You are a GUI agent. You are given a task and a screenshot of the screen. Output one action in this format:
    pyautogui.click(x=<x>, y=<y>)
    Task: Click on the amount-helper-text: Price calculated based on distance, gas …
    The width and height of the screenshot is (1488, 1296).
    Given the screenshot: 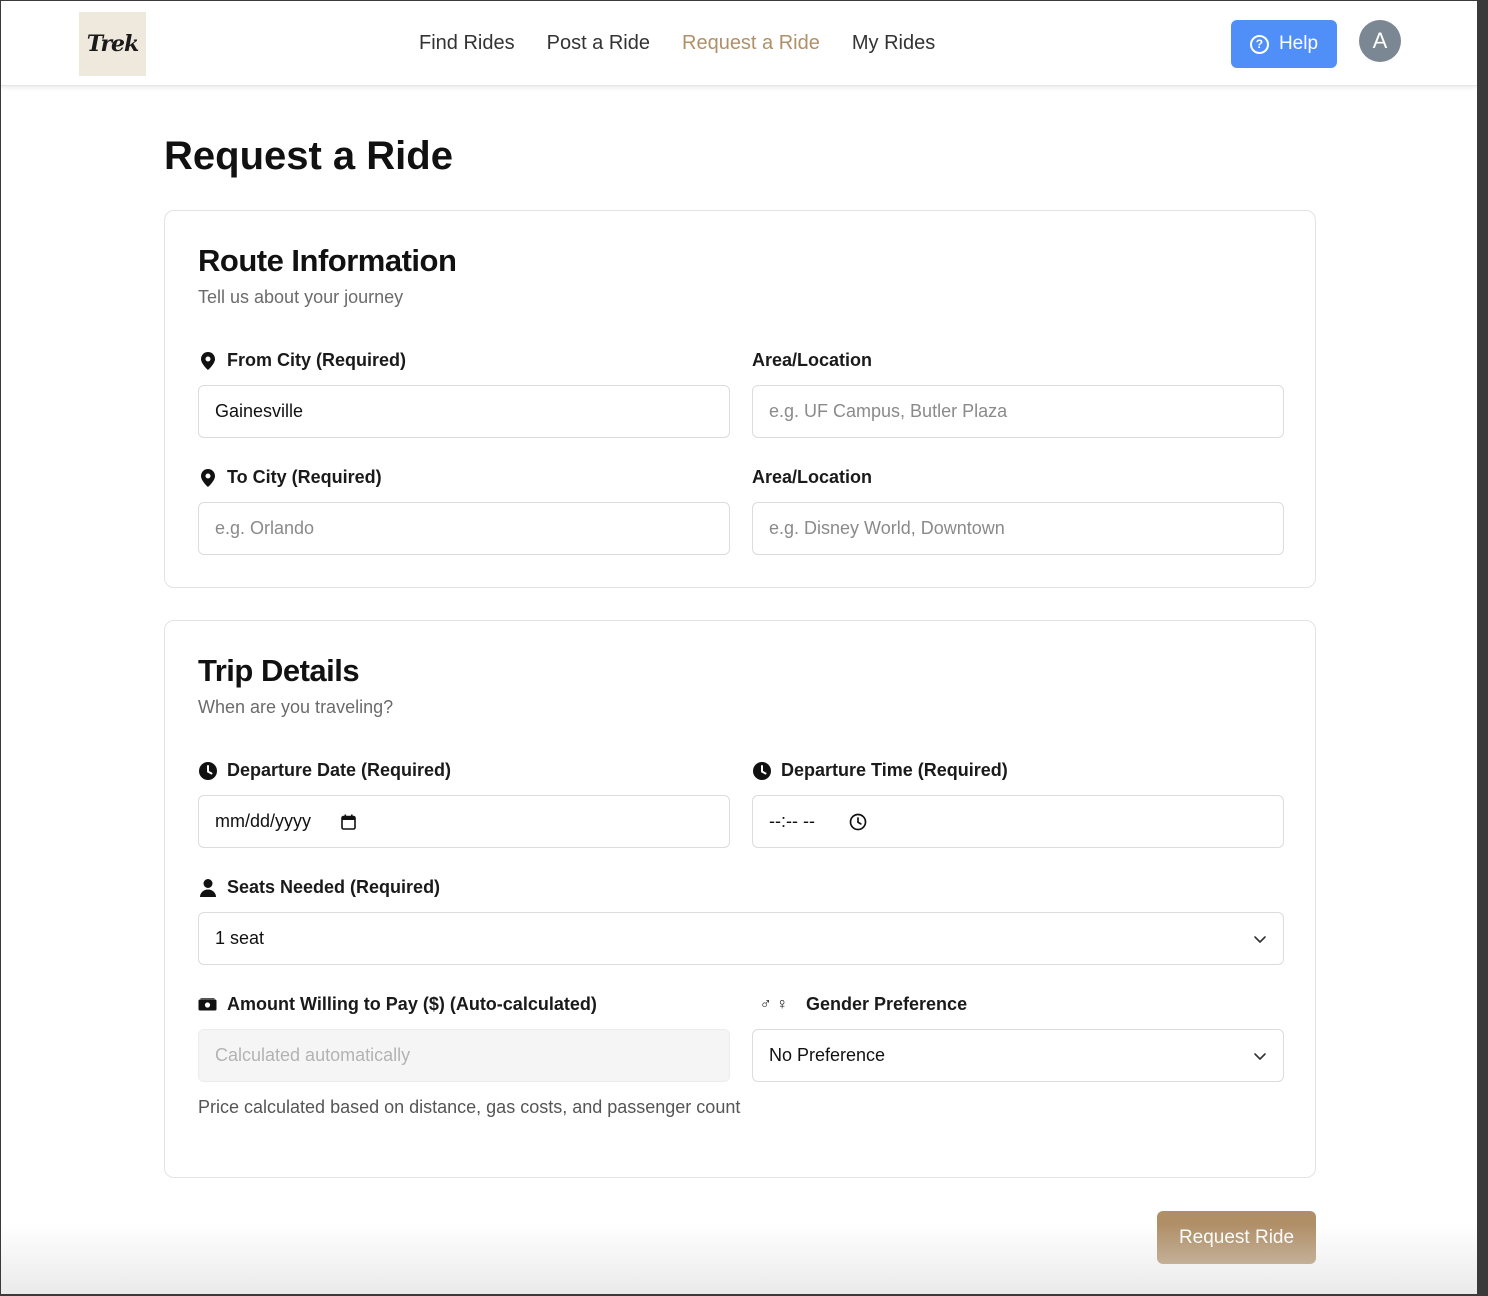 What is the action you would take?
    pyautogui.click(x=469, y=1107)
    